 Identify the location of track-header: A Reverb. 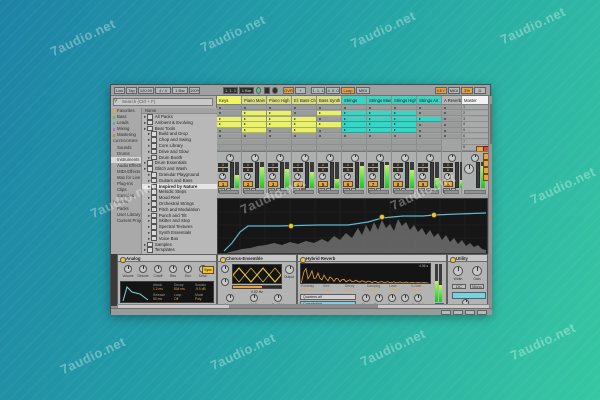
(451, 100).